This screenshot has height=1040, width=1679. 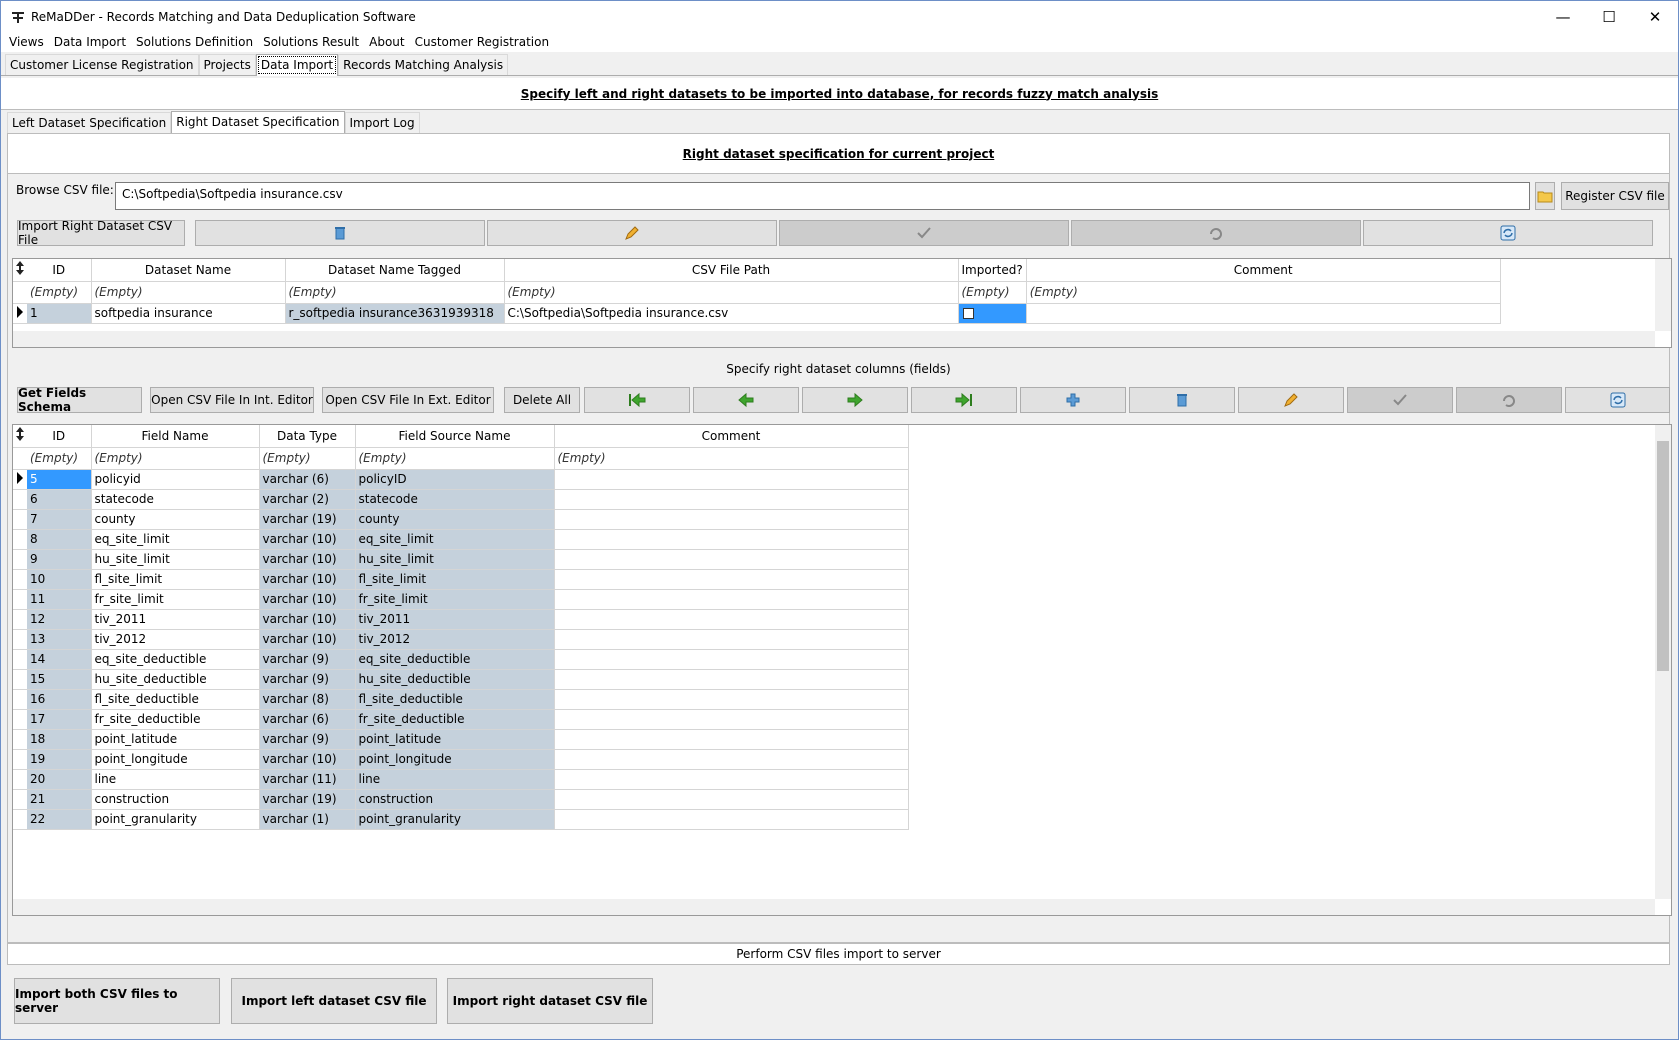 What do you see at coordinates (461, 519) in the screenshot?
I see `table-row: 7 county varchar (19) county` at bounding box center [461, 519].